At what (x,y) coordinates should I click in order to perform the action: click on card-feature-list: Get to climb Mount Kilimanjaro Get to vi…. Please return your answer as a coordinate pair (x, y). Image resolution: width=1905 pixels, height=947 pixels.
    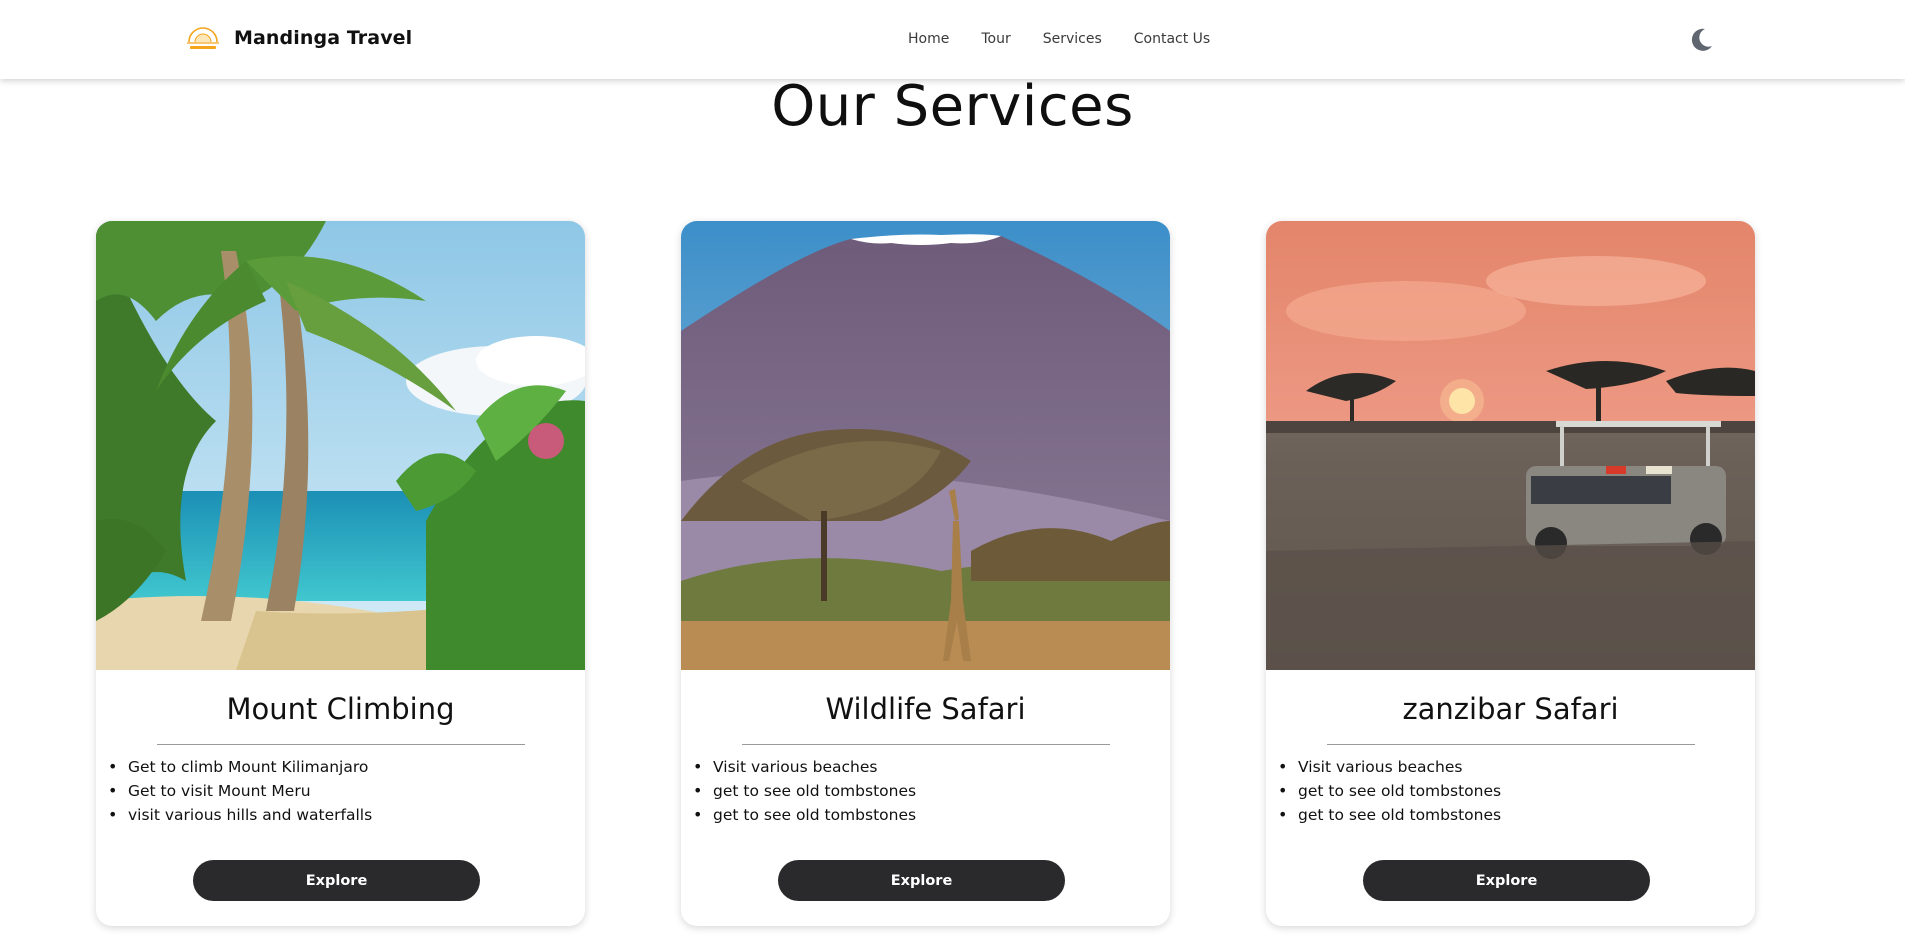
    Looking at the image, I should click on (346, 791).